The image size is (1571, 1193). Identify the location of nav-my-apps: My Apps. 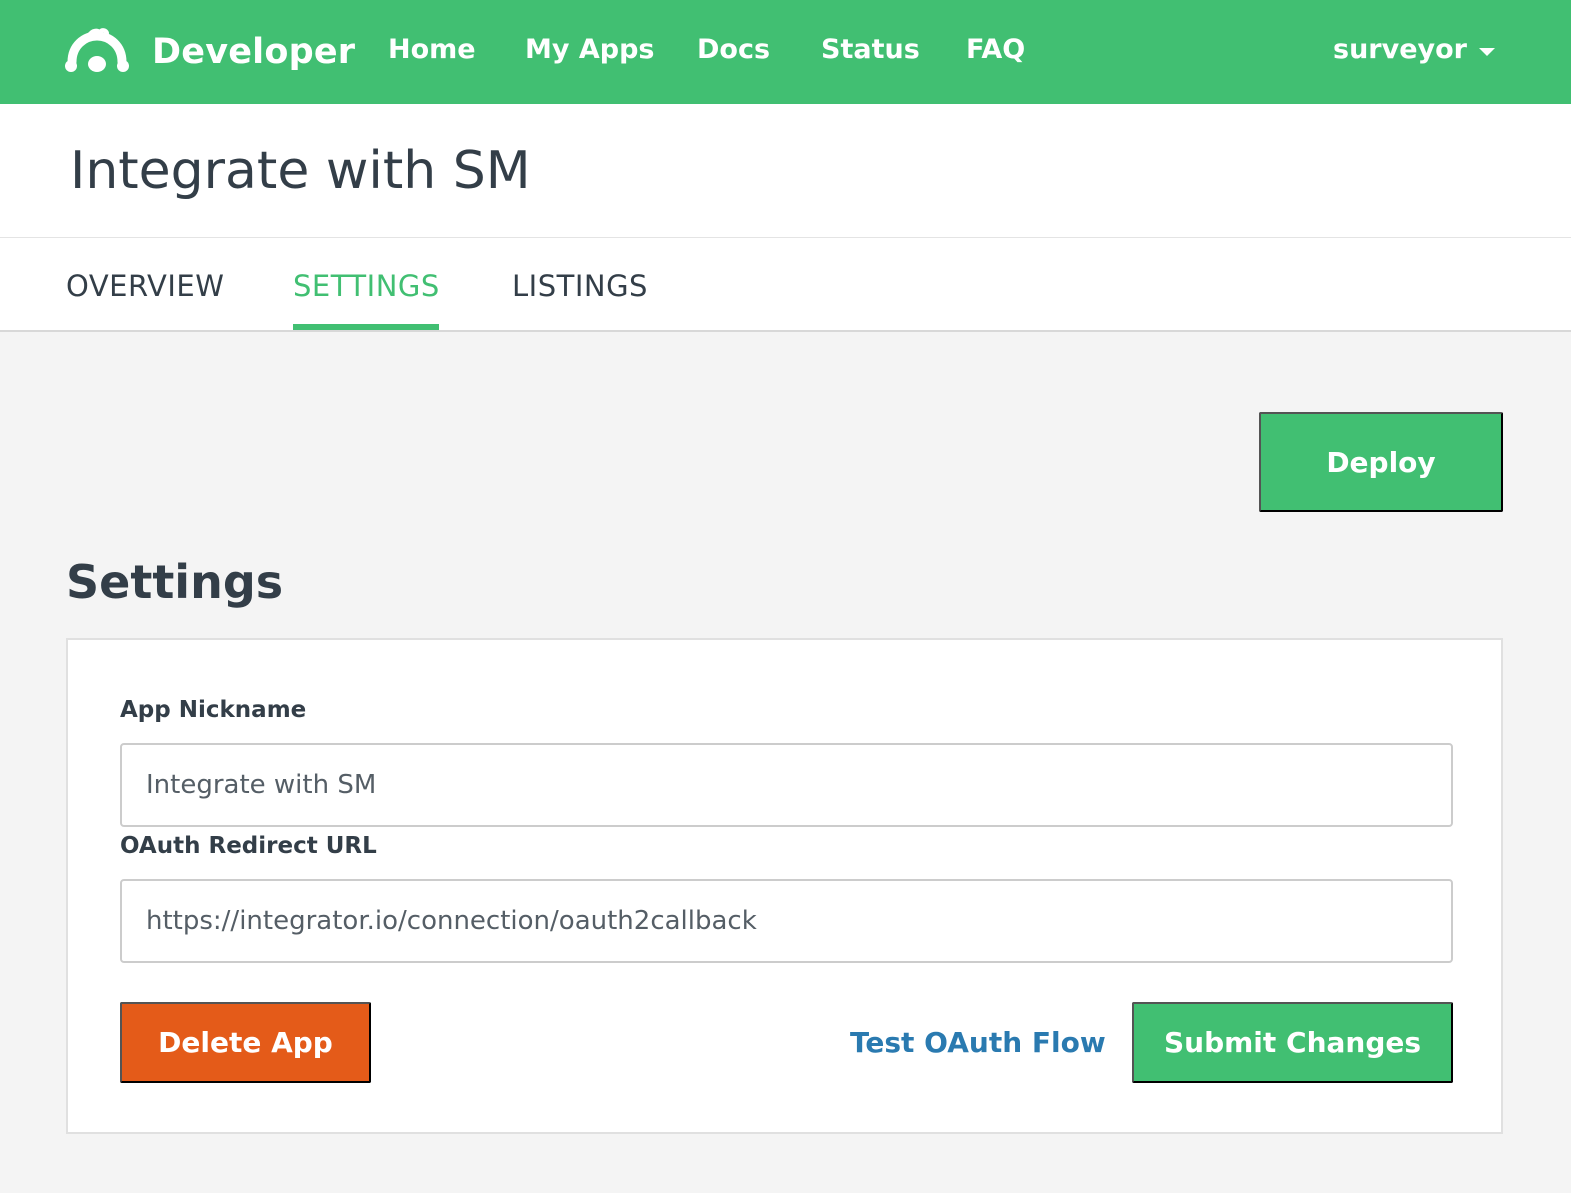
(590, 49).